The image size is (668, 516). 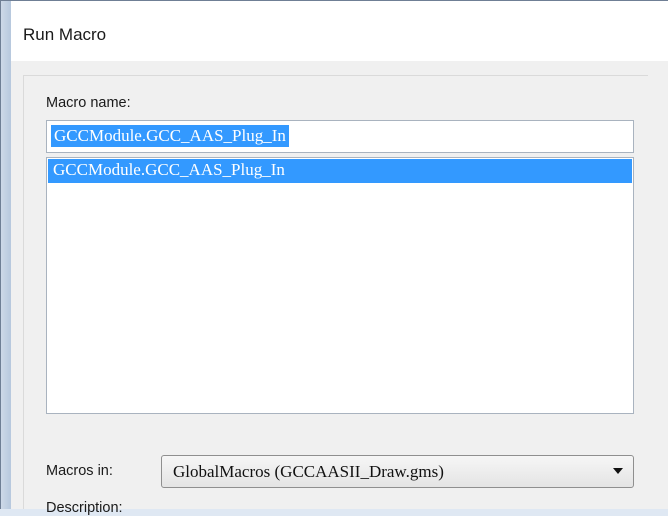 What do you see at coordinates (84, 508) in the screenshot?
I see `description-label: Description:` at bounding box center [84, 508].